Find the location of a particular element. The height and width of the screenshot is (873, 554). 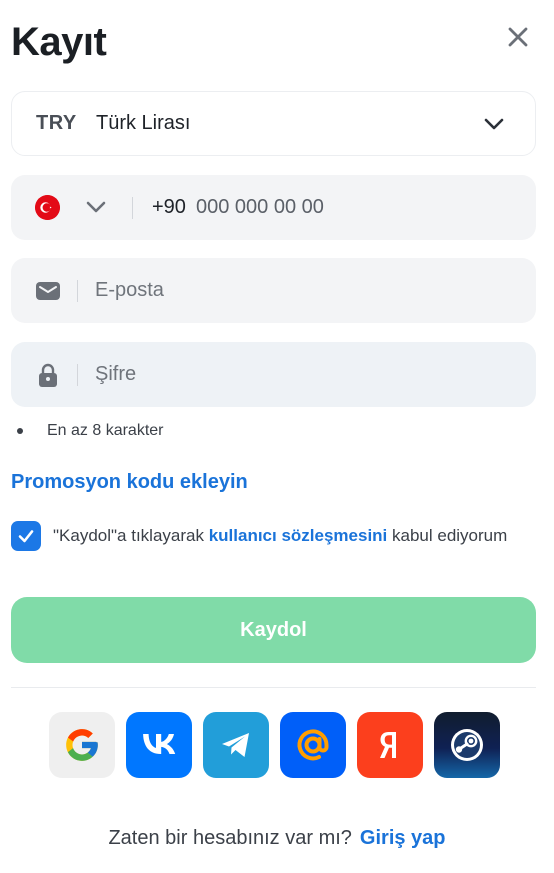

telegram-icon is located at coordinates (235, 745).